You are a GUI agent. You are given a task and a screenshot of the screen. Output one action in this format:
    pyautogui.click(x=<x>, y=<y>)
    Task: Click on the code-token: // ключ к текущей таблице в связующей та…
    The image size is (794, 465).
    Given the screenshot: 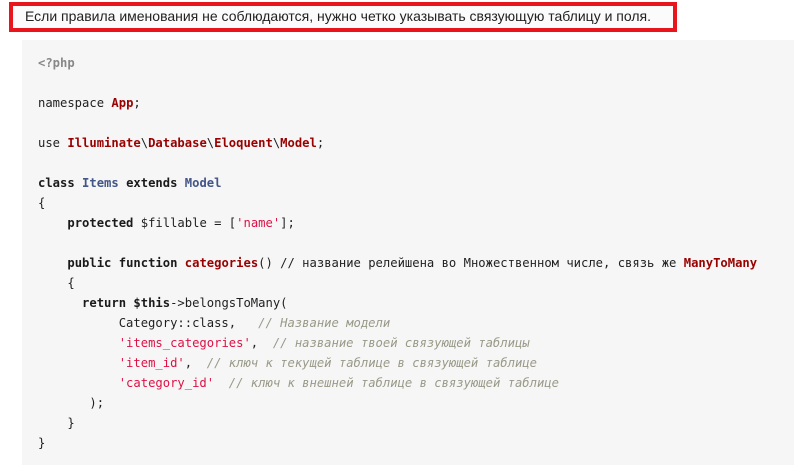 What is the action you would take?
    pyautogui.click(x=371, y=363)
    